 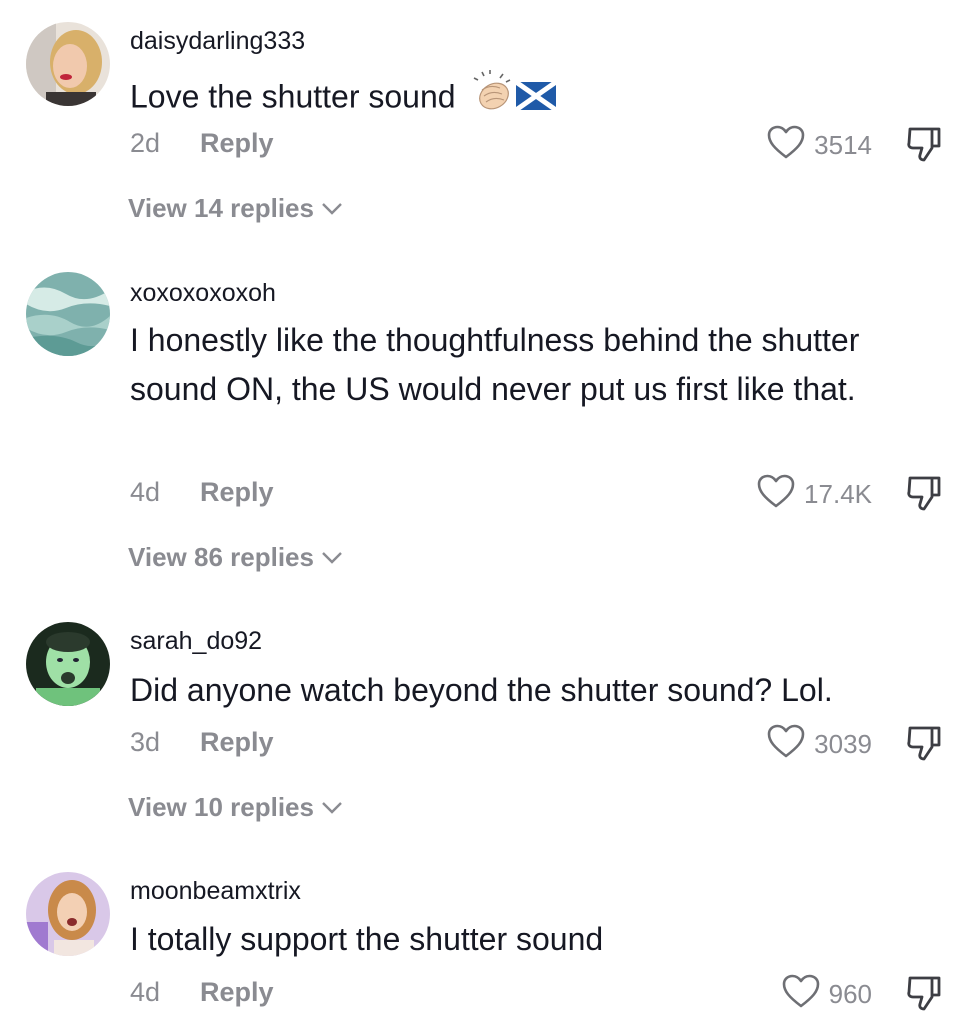 What do you see at coordinates (145, 143) in the screenshot?
I see `comment-age: 2d` at bounding box center [145, 143].